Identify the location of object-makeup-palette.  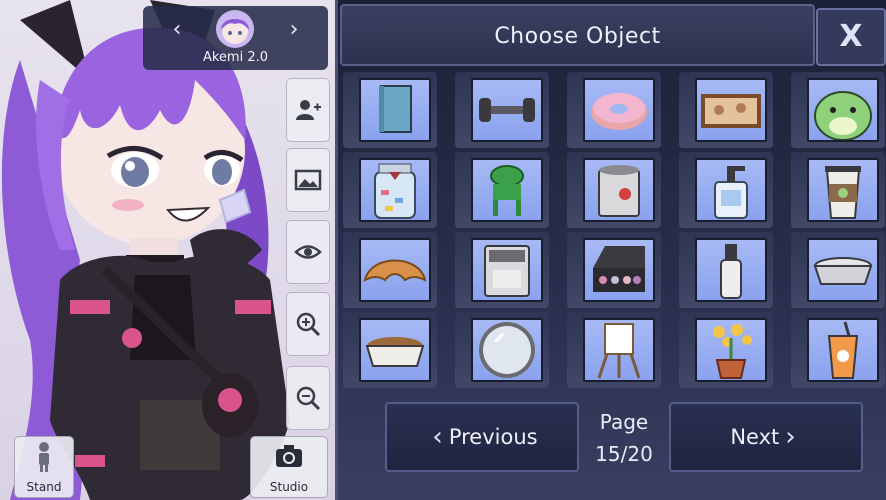
(614, 270).